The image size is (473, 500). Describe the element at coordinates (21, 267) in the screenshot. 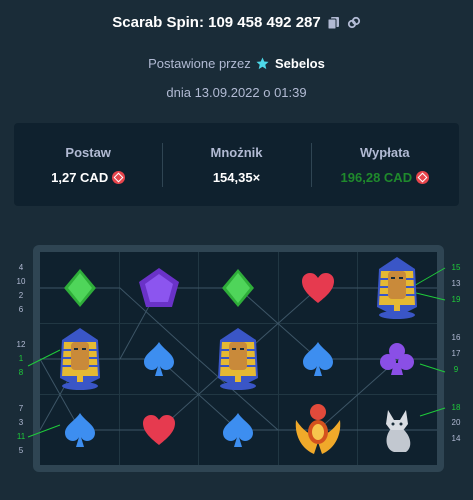

I see `payline-number: 4` at that location.